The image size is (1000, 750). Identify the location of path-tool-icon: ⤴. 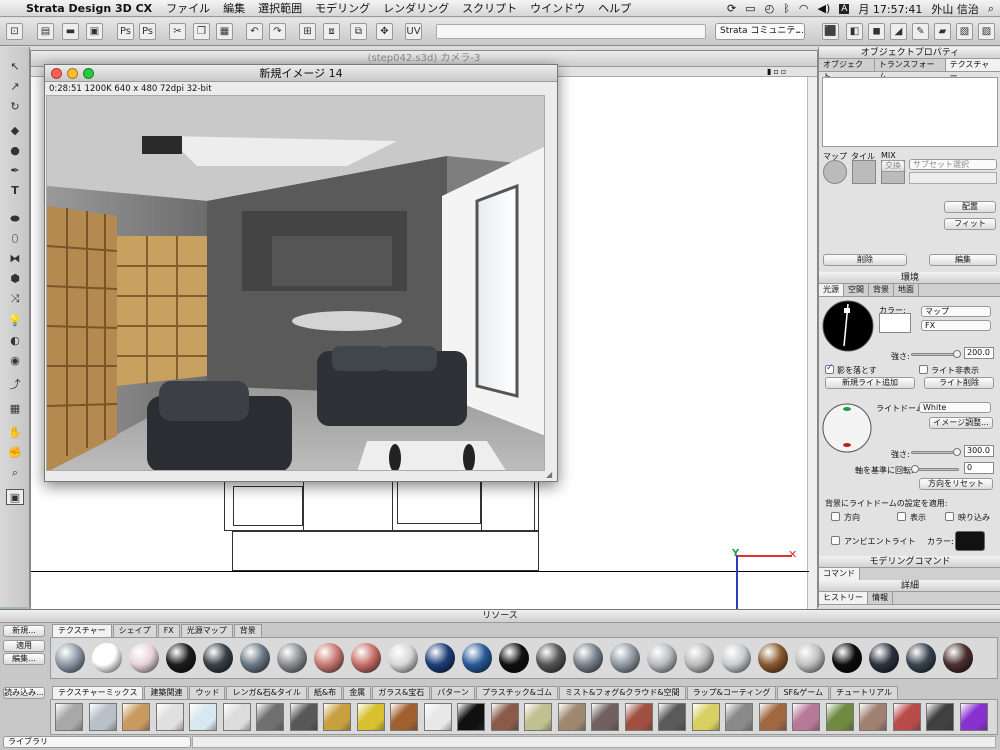
(15, 385).